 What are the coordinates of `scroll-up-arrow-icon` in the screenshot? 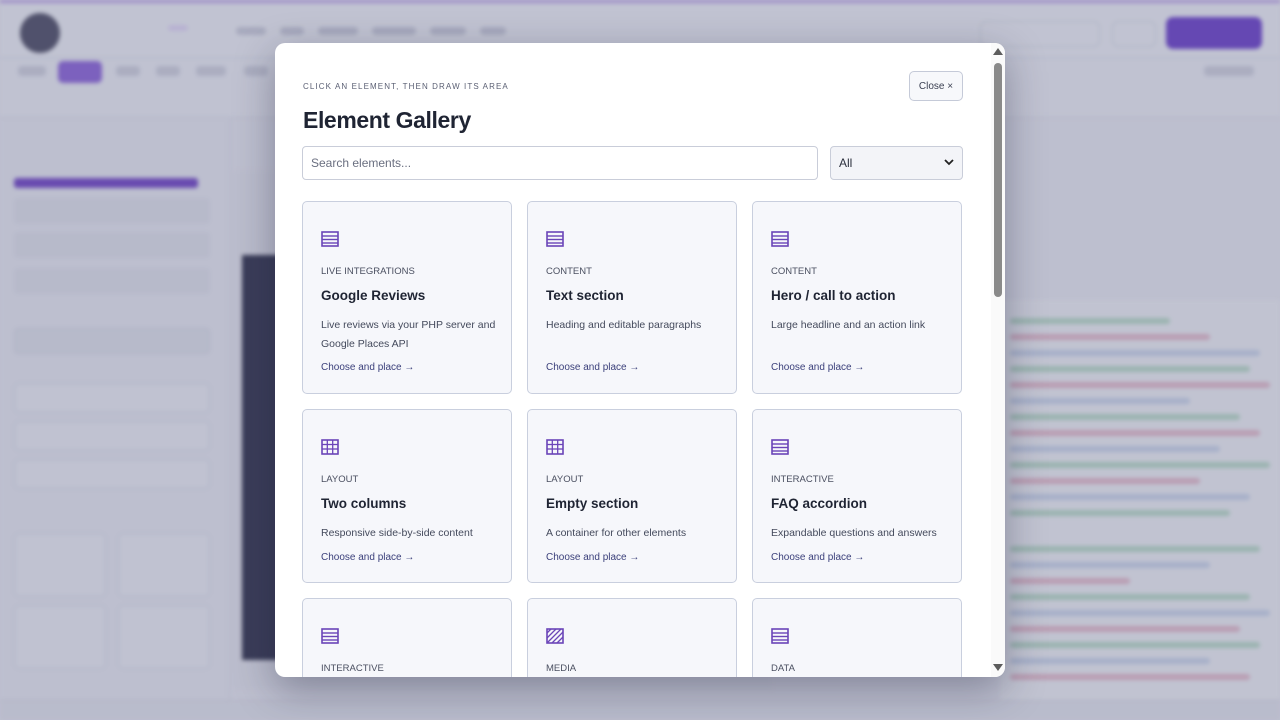 It's located at (998, 51).